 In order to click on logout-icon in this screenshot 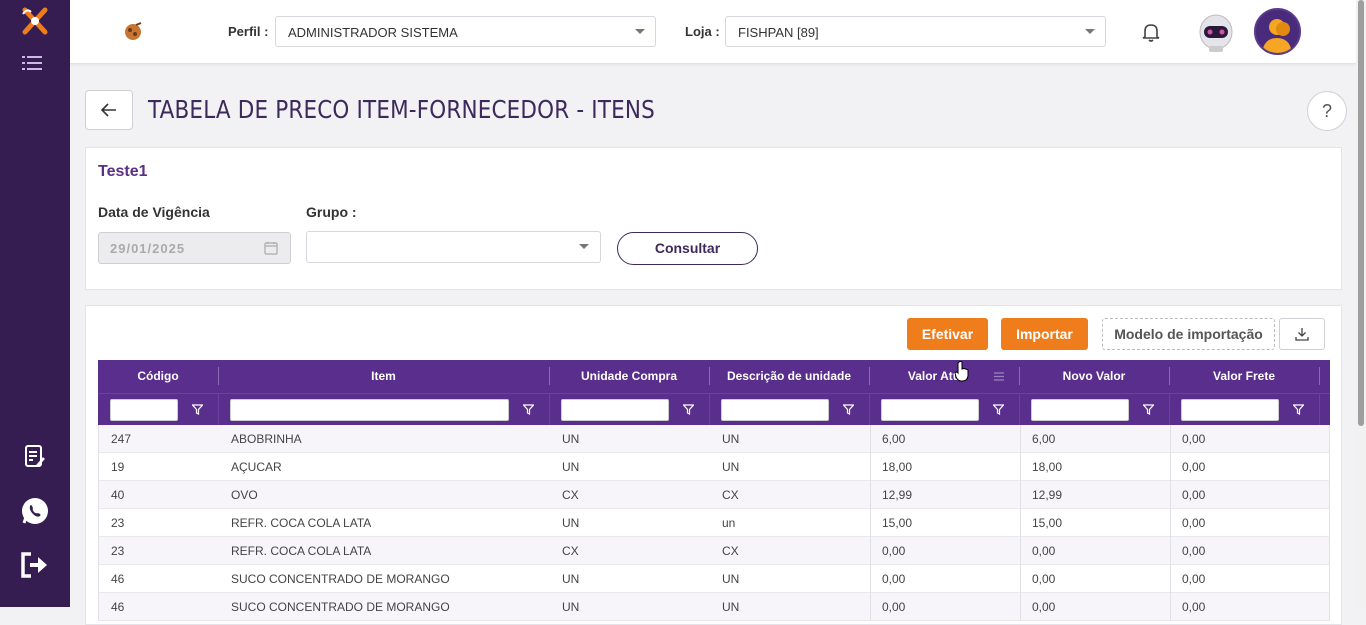, I will do `click(35, 565)`.